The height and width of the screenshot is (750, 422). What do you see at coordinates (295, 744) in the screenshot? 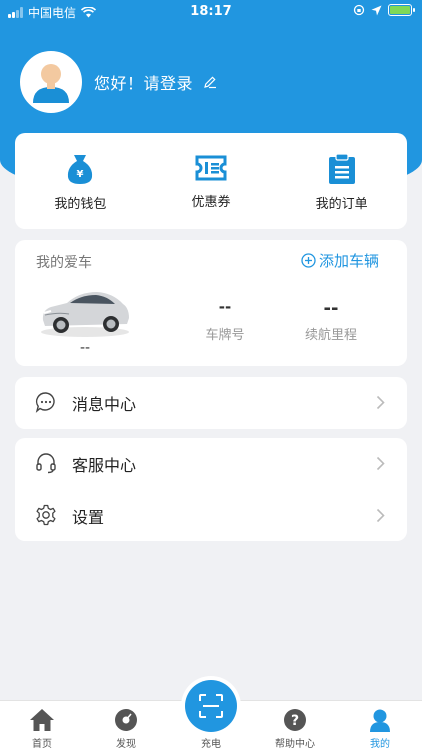
I see `tab-help-label: 帮助中心` at bounding box center [295, 744].